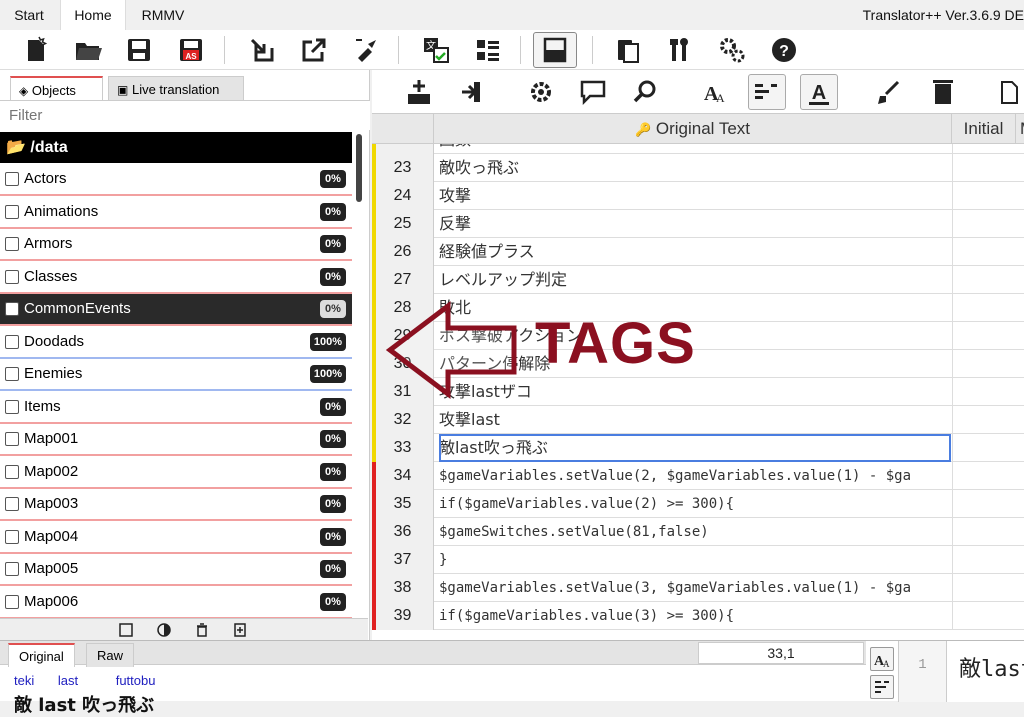 The image size is (1024, 717). Describe the element at coordinates (110, 655) in the screenshot. I see `tab-raw: Raw` at that location.